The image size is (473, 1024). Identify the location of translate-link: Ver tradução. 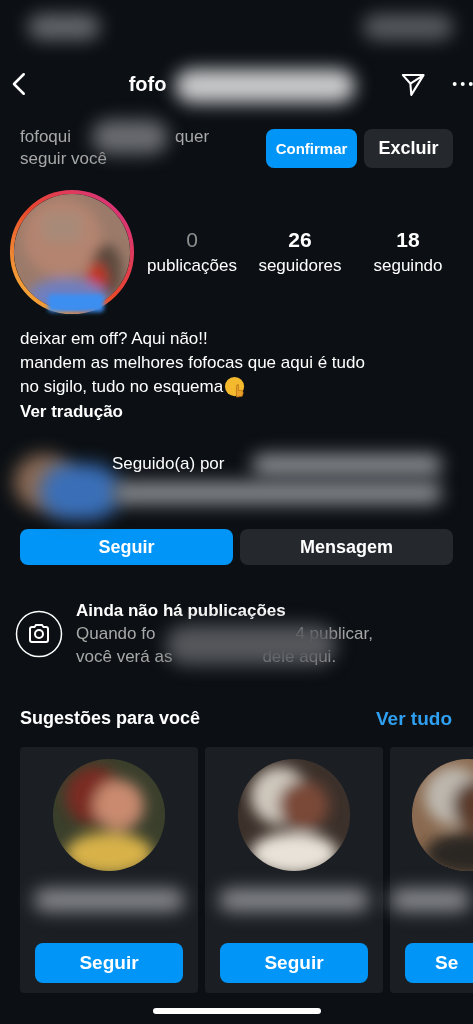
(236, 412).